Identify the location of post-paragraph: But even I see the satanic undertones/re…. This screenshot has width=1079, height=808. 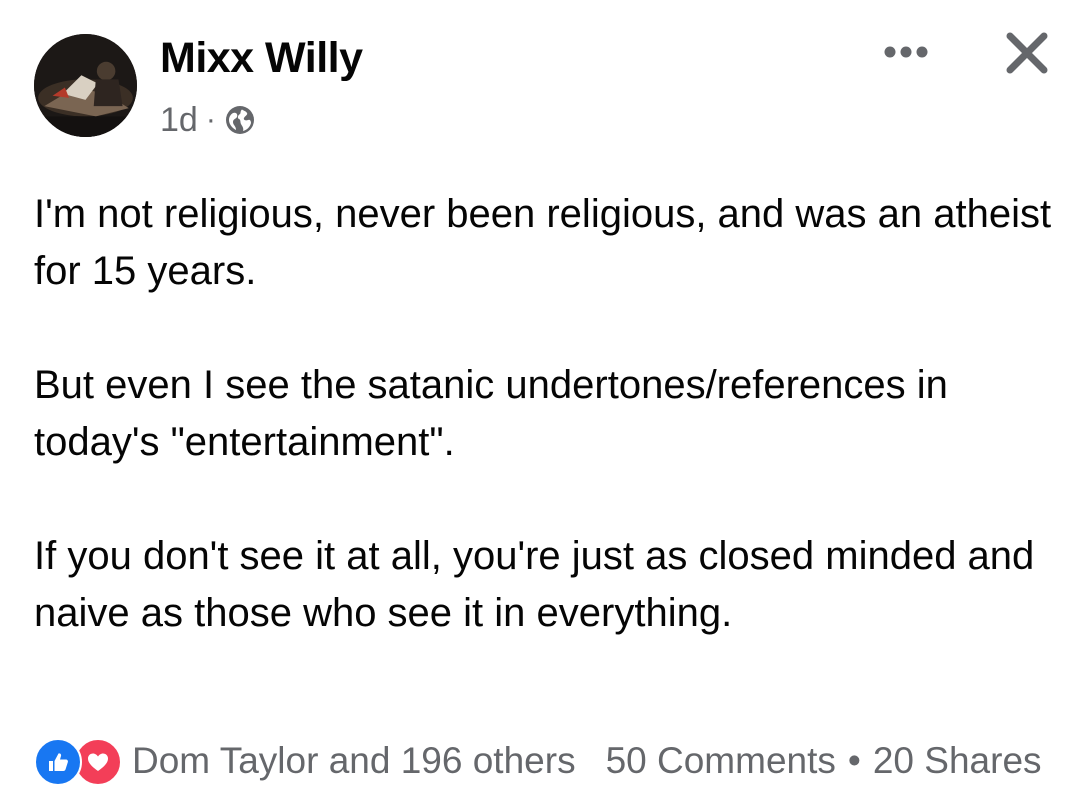
(491, 413).